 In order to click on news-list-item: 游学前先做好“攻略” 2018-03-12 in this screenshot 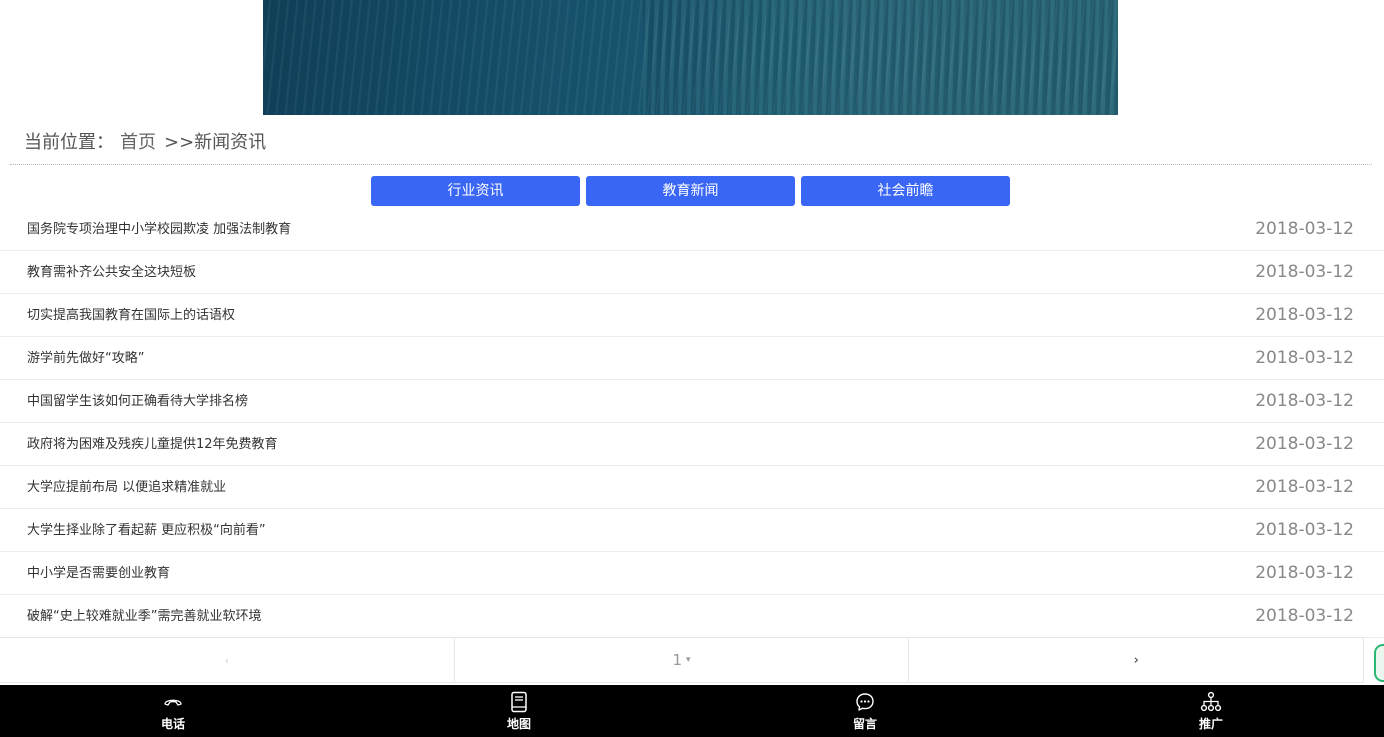, I will do `click(692, 358)`.